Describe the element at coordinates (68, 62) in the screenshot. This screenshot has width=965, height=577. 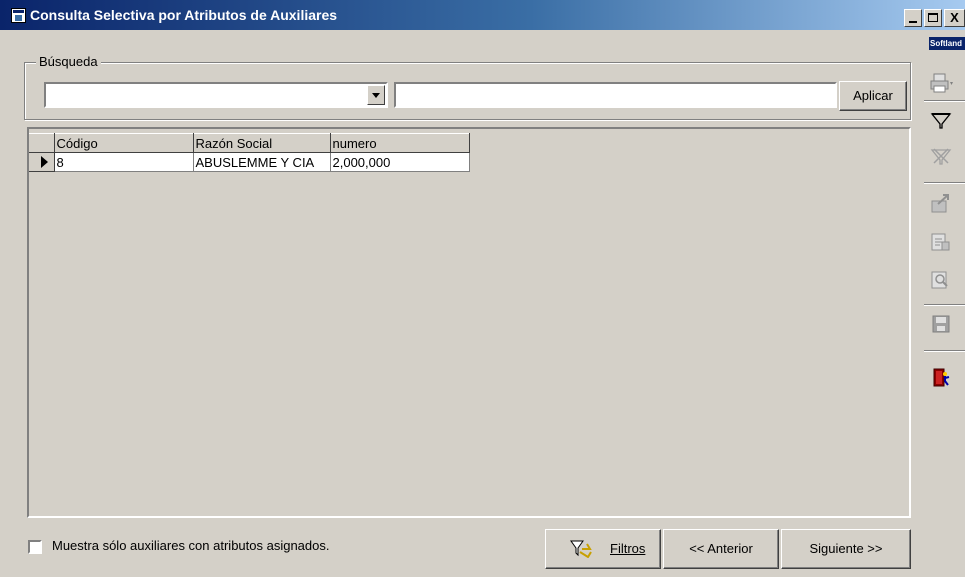
I see `search-group-label: Búsqueda` at that location.